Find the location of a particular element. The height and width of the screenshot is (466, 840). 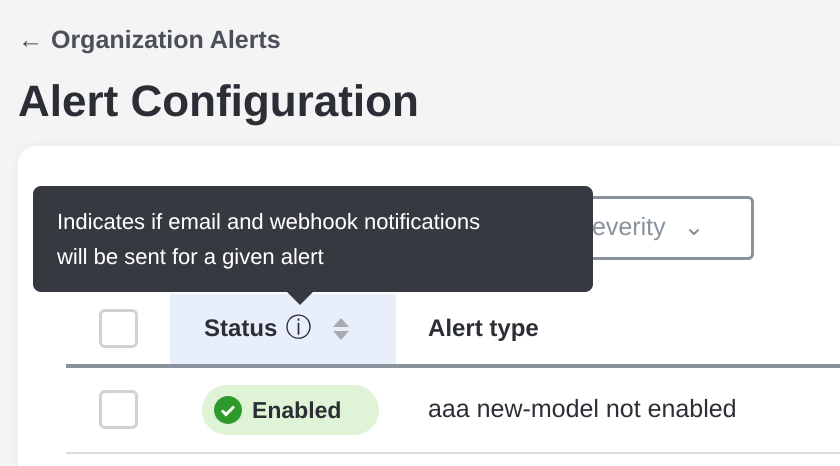

back-link: ← Organization Alerts is located at coordinates (149, 41).